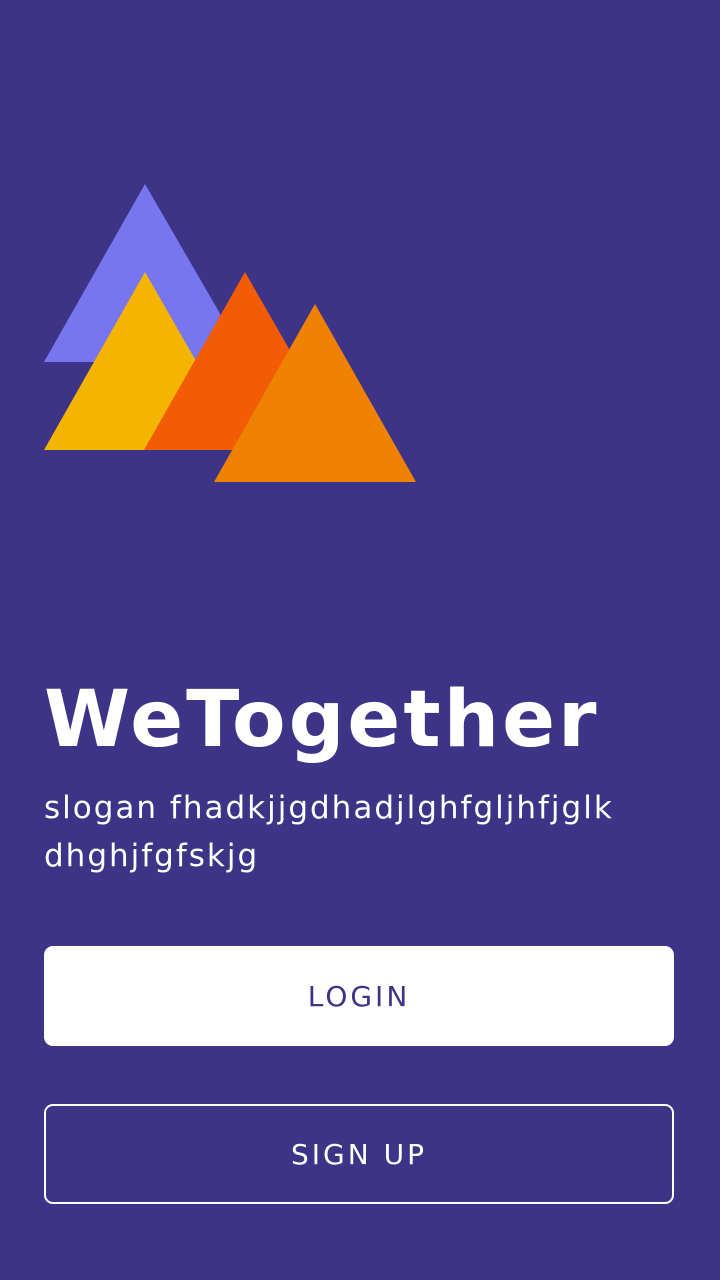  What do you see at coordinates (230, 333) in the screenshot?
I see `mountains-logo-icon` at bounding box center [230, 333].